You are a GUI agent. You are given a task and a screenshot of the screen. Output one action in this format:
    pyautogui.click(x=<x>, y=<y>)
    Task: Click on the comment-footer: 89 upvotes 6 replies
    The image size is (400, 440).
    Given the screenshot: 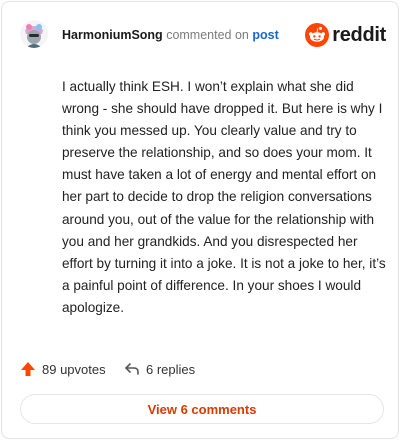 What is the action you would take?
    pyautogui.click(x=170, y=369)
    